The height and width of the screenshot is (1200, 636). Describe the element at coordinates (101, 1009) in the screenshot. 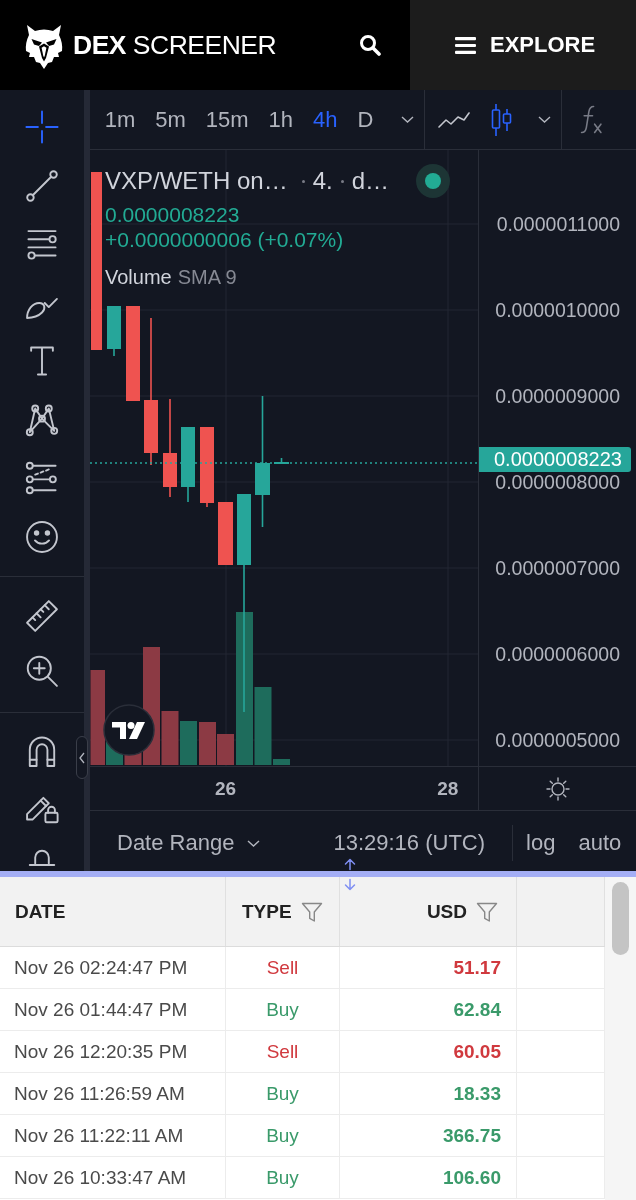

I see `trade-date: Nov 26 01:44:47 PM` at that location.